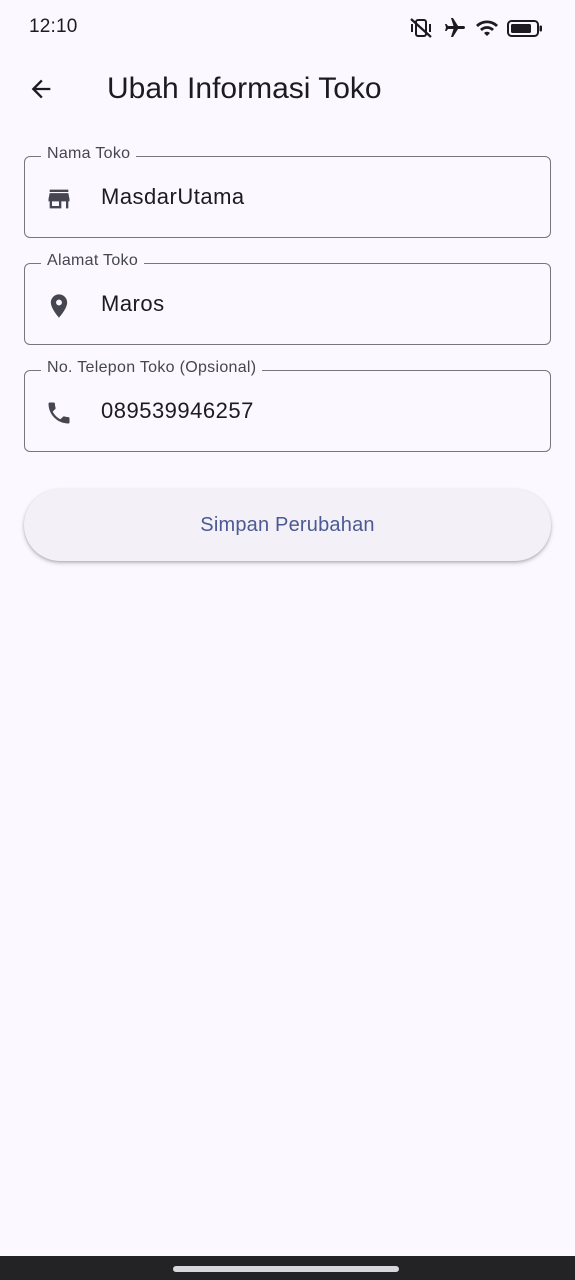 This screenshot has height=1280, width=575. What do you see at coordinates (422, 28) in the screenshot?
I see `vibrate-off-icon` at bounding box center [422, 28].